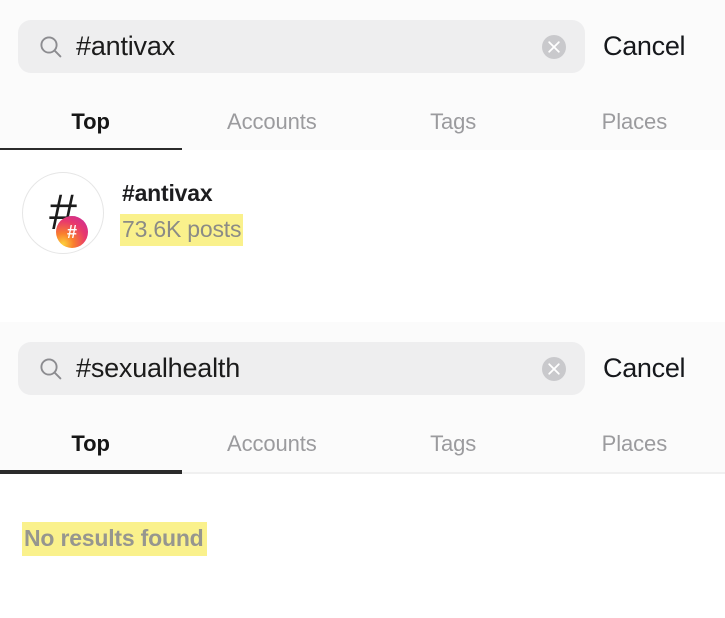 This screenshot has width=725, height=618. I want to click on hashtag-badge-icon: #, so click(72, 232).